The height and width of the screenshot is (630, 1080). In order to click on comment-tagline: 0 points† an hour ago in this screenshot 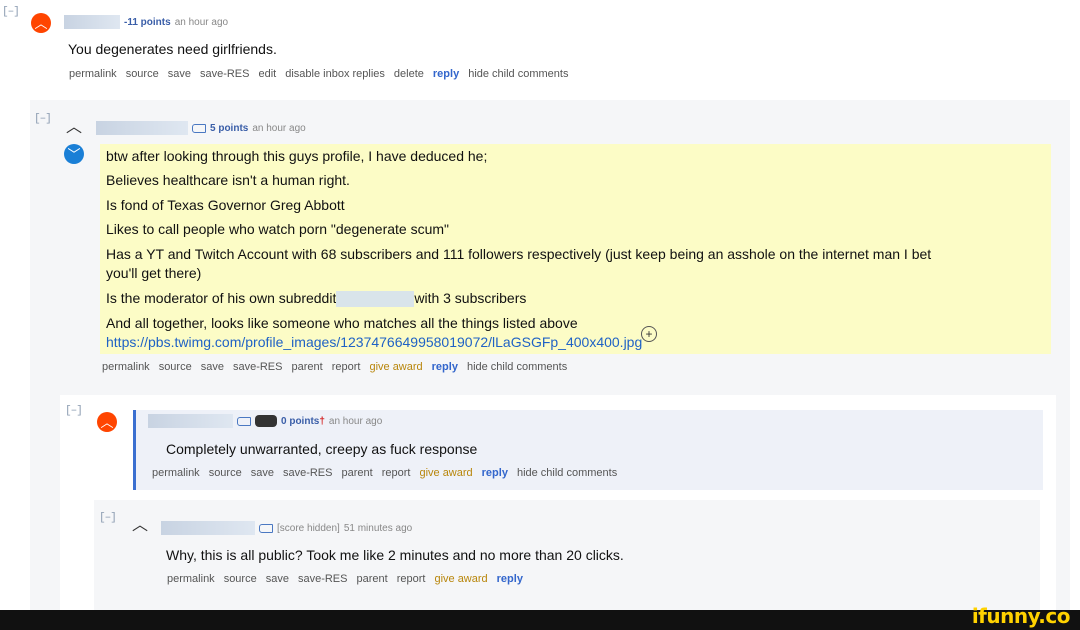, I will do `click(265, 421)`.